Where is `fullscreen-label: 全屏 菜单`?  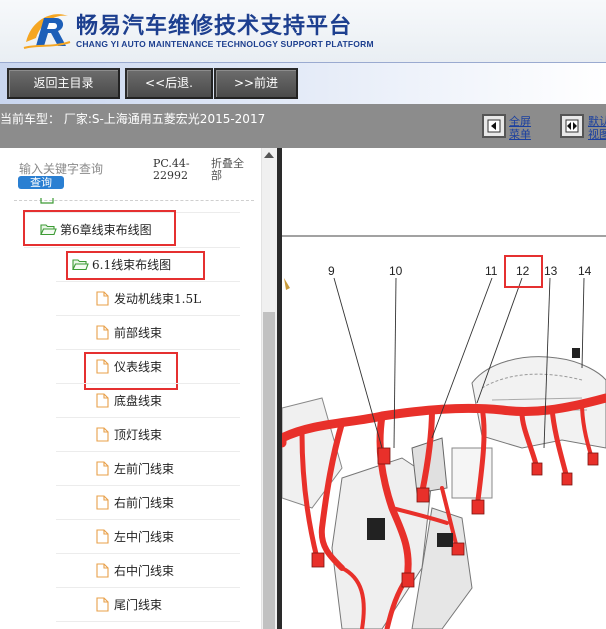
fullscreen-label: 全屏 菜单 is located at coordinates (520, 128).